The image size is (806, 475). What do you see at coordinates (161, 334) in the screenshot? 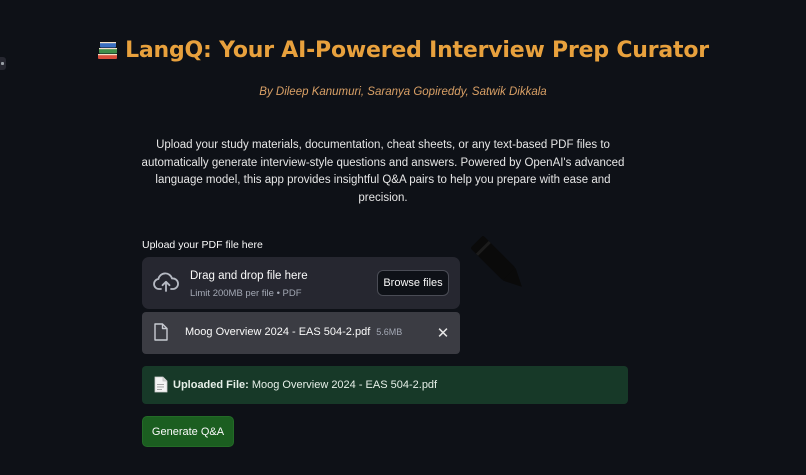
I see `file-icon` at bounding box center [161, 334].